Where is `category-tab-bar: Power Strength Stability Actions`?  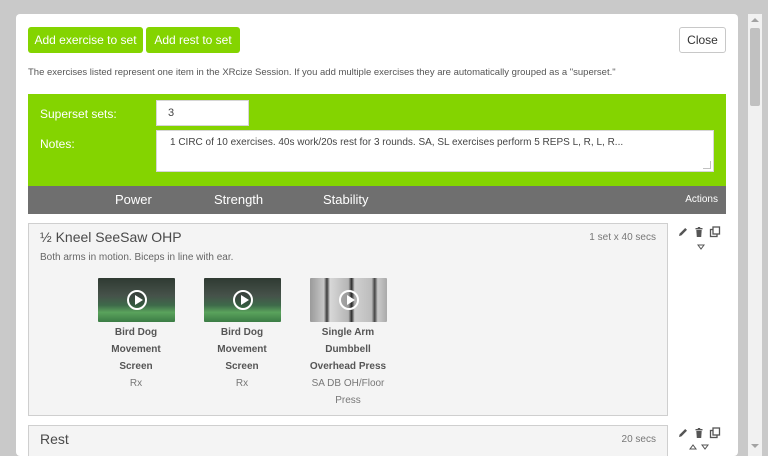
category-tab-bar: Power Strength Stability Actions is located at coordinates (377, 200).